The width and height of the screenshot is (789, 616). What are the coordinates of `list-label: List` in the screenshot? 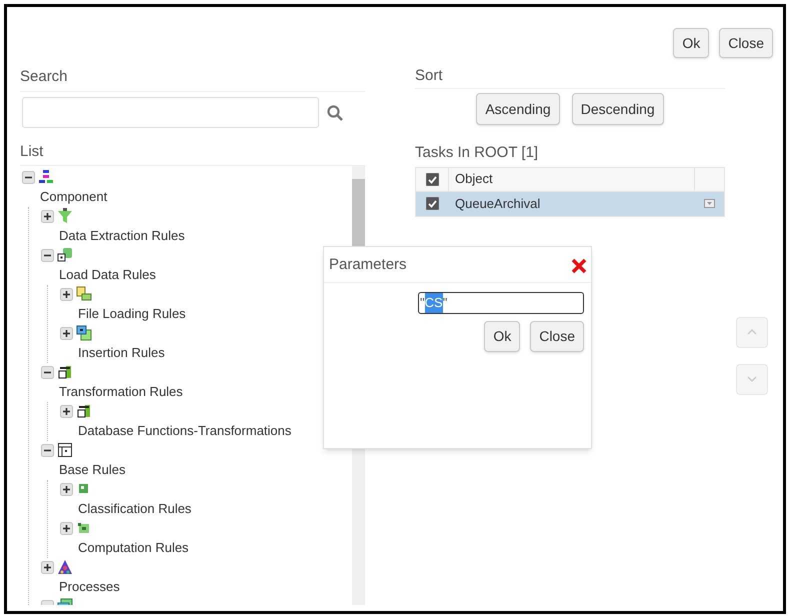 It's located at (32, 151).